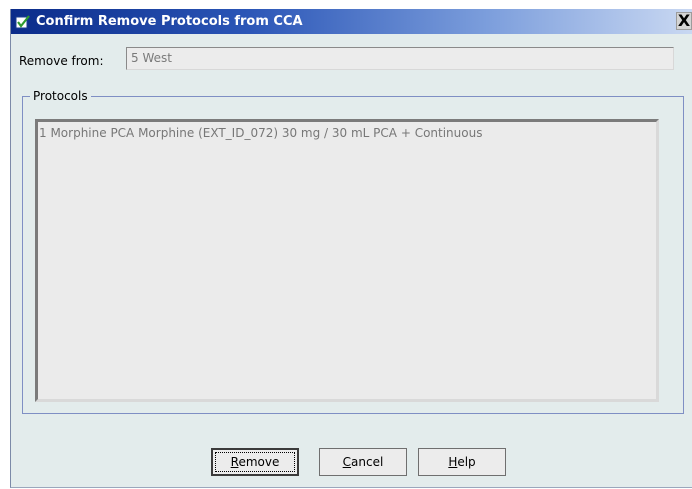 The width and height of the screenshot is (692, 489). What do you see at coordinates (684, 21) in the screenshot?
I see `close-button: X` at bounding box center [684, 21].